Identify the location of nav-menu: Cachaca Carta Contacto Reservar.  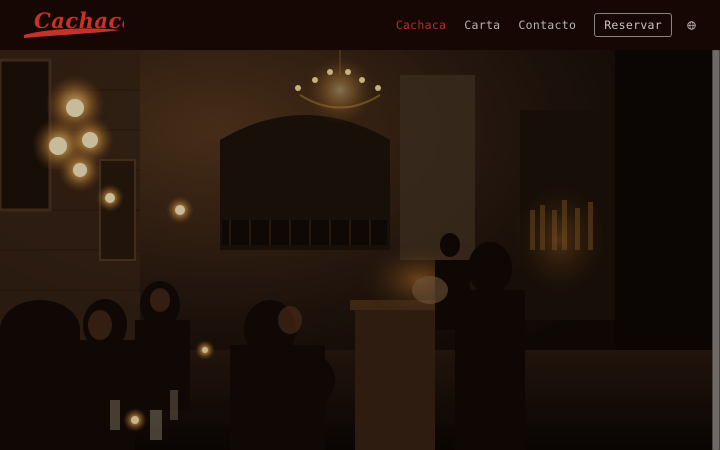
(546, 25).